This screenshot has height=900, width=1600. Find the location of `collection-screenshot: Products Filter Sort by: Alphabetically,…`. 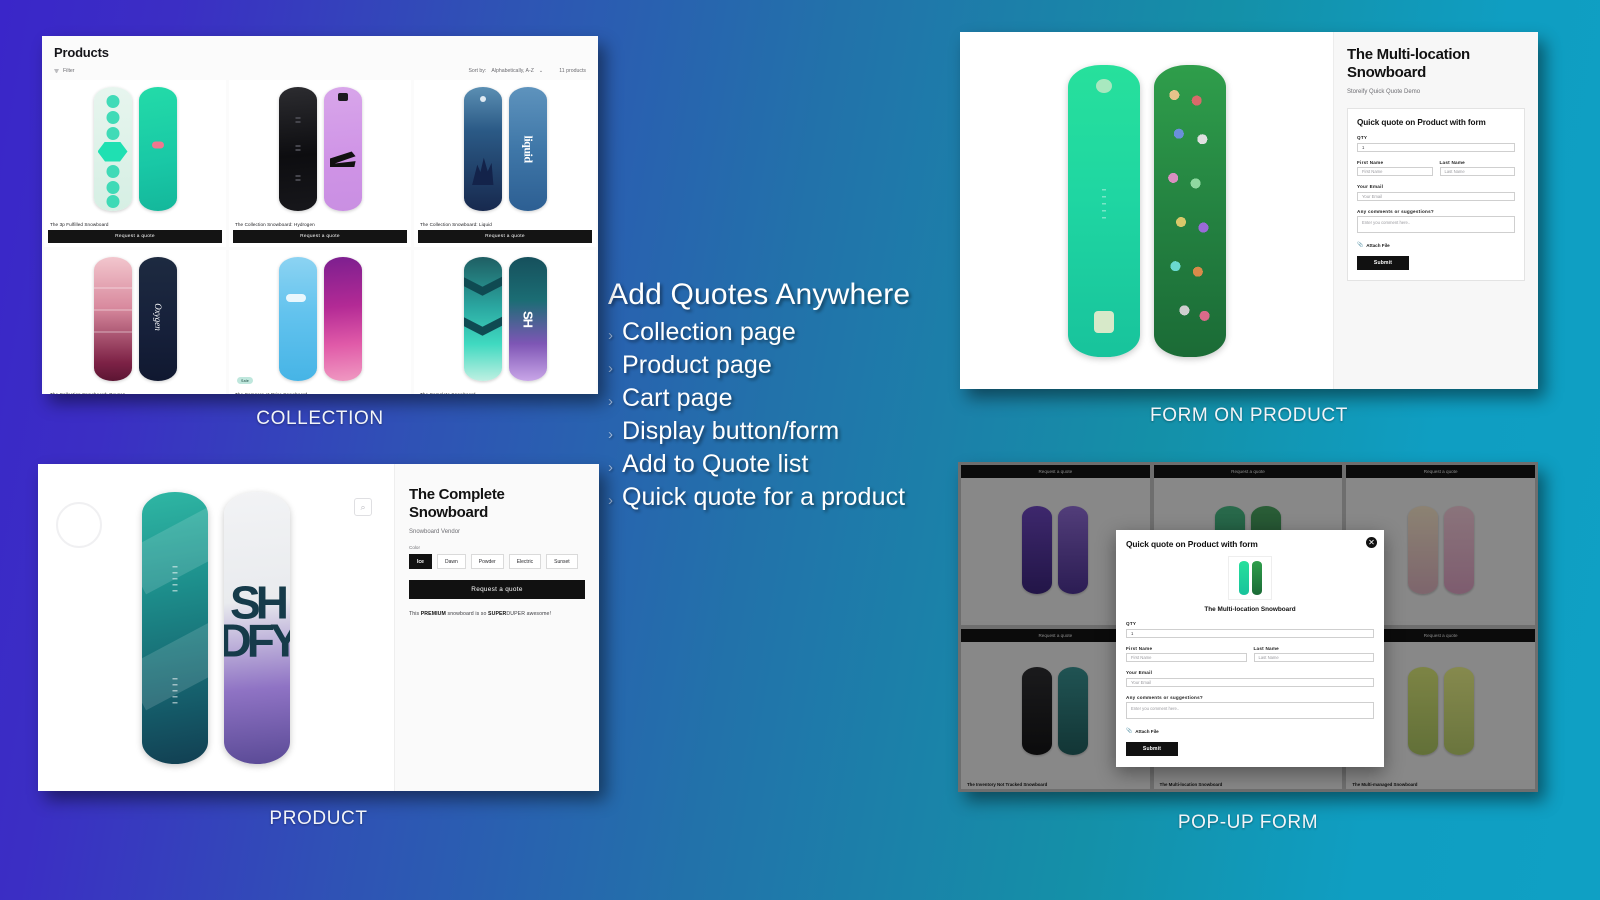

collection-screenshot: Products Filter Sort by: Alphabetically,… is located at coordinates (320, 215).